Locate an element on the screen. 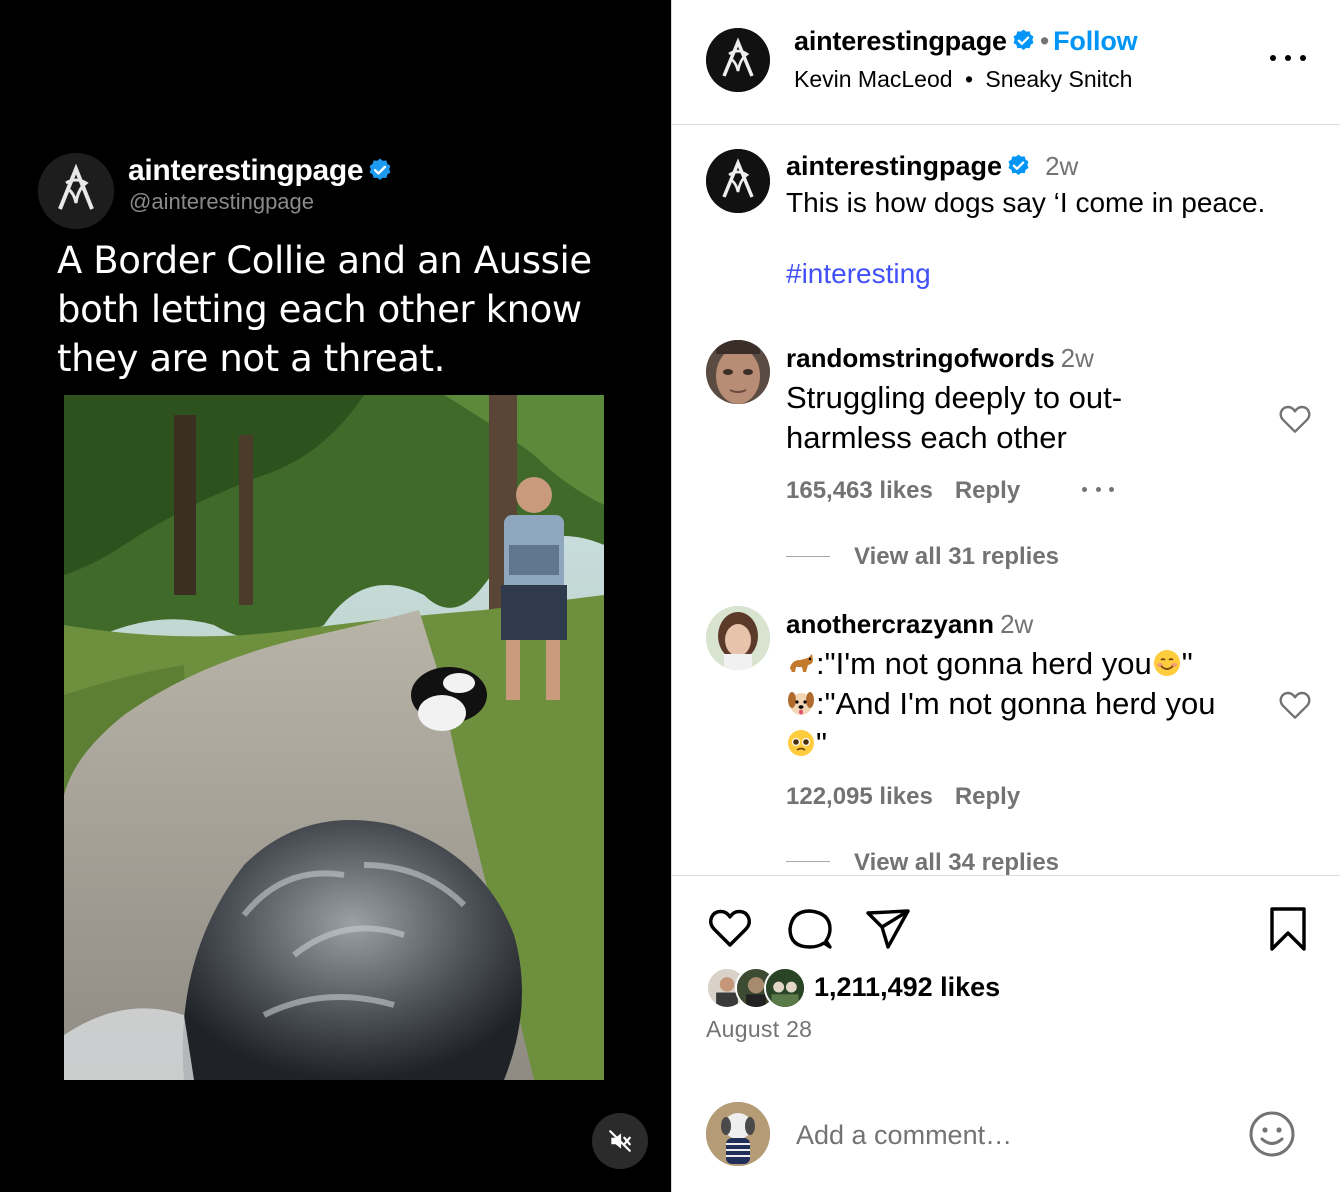  author-username: ainterestingpage is located at coordinates (900, 41).